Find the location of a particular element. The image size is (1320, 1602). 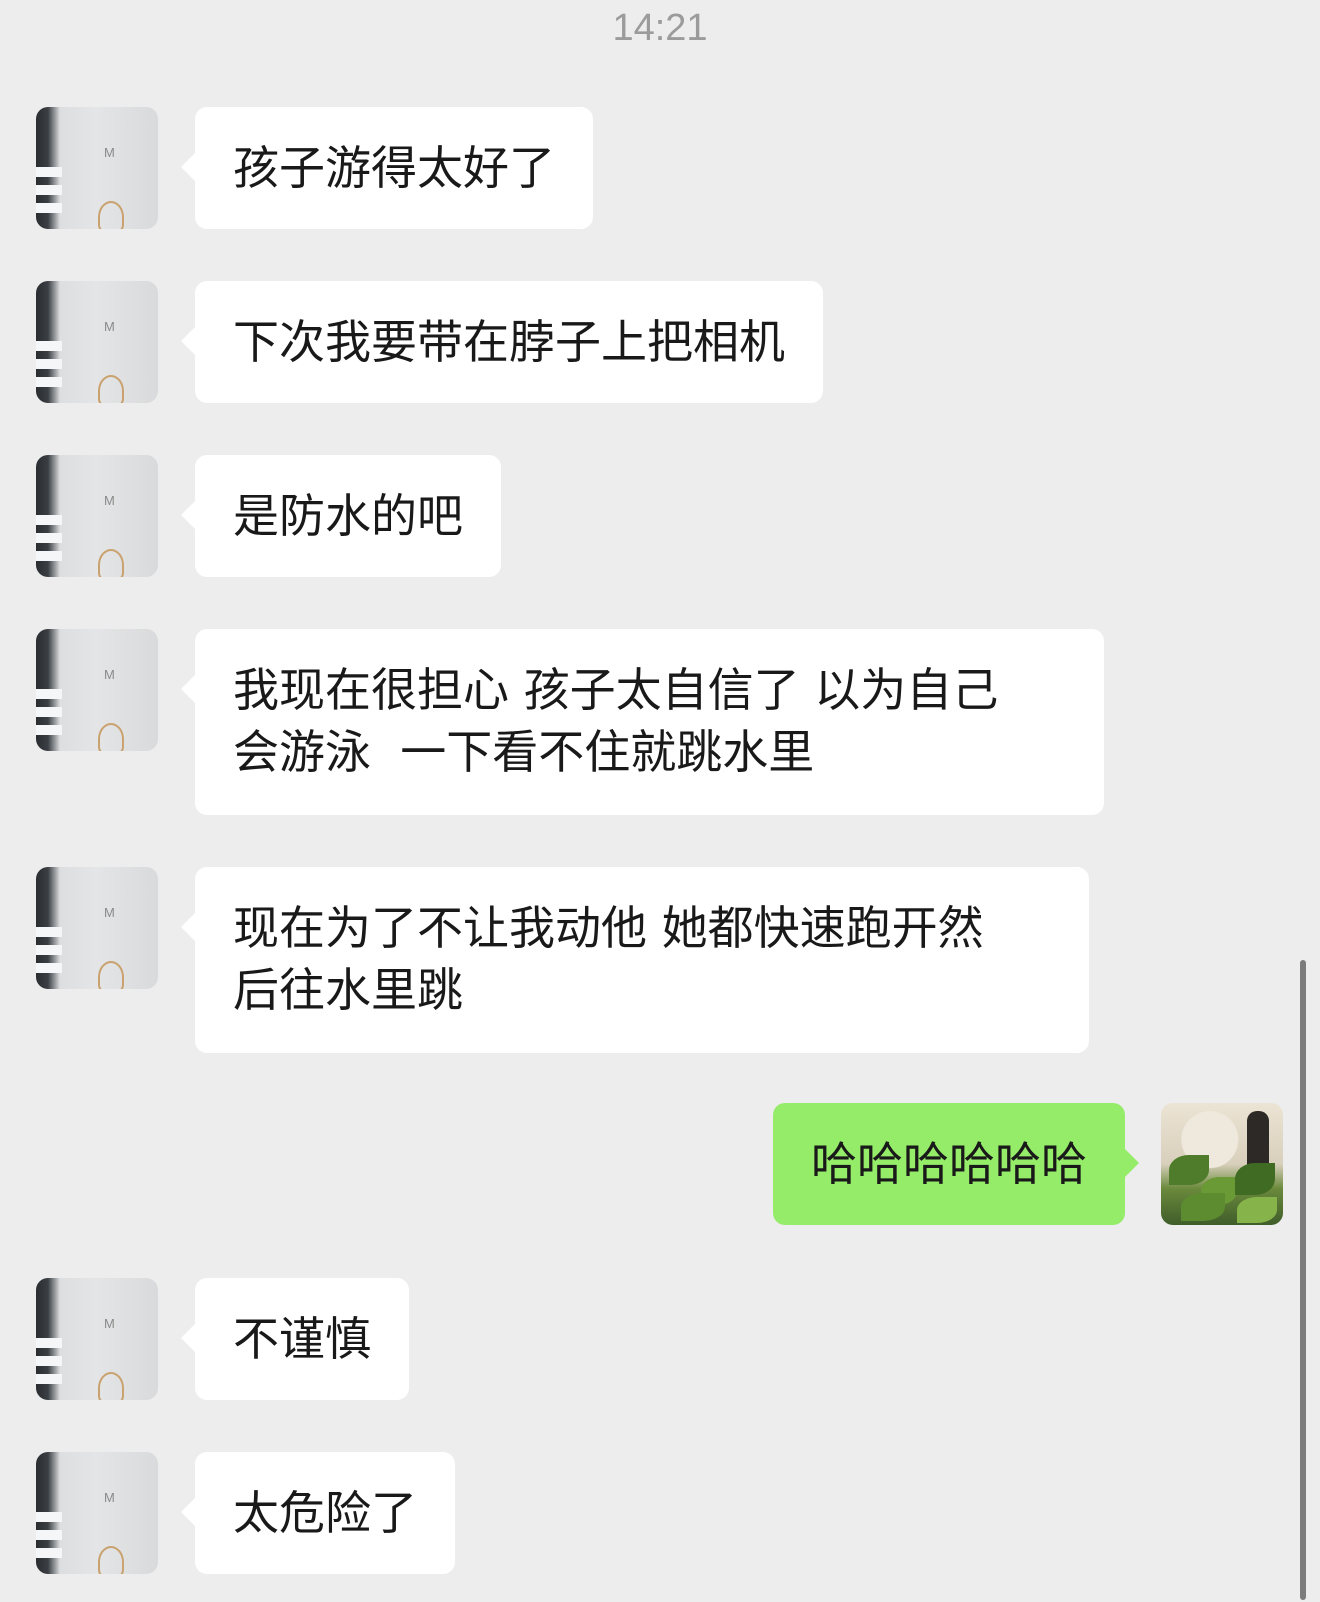

message-bubble-sent: 哈哈哈哈哈哈 is located at coordinates (956, 1164).